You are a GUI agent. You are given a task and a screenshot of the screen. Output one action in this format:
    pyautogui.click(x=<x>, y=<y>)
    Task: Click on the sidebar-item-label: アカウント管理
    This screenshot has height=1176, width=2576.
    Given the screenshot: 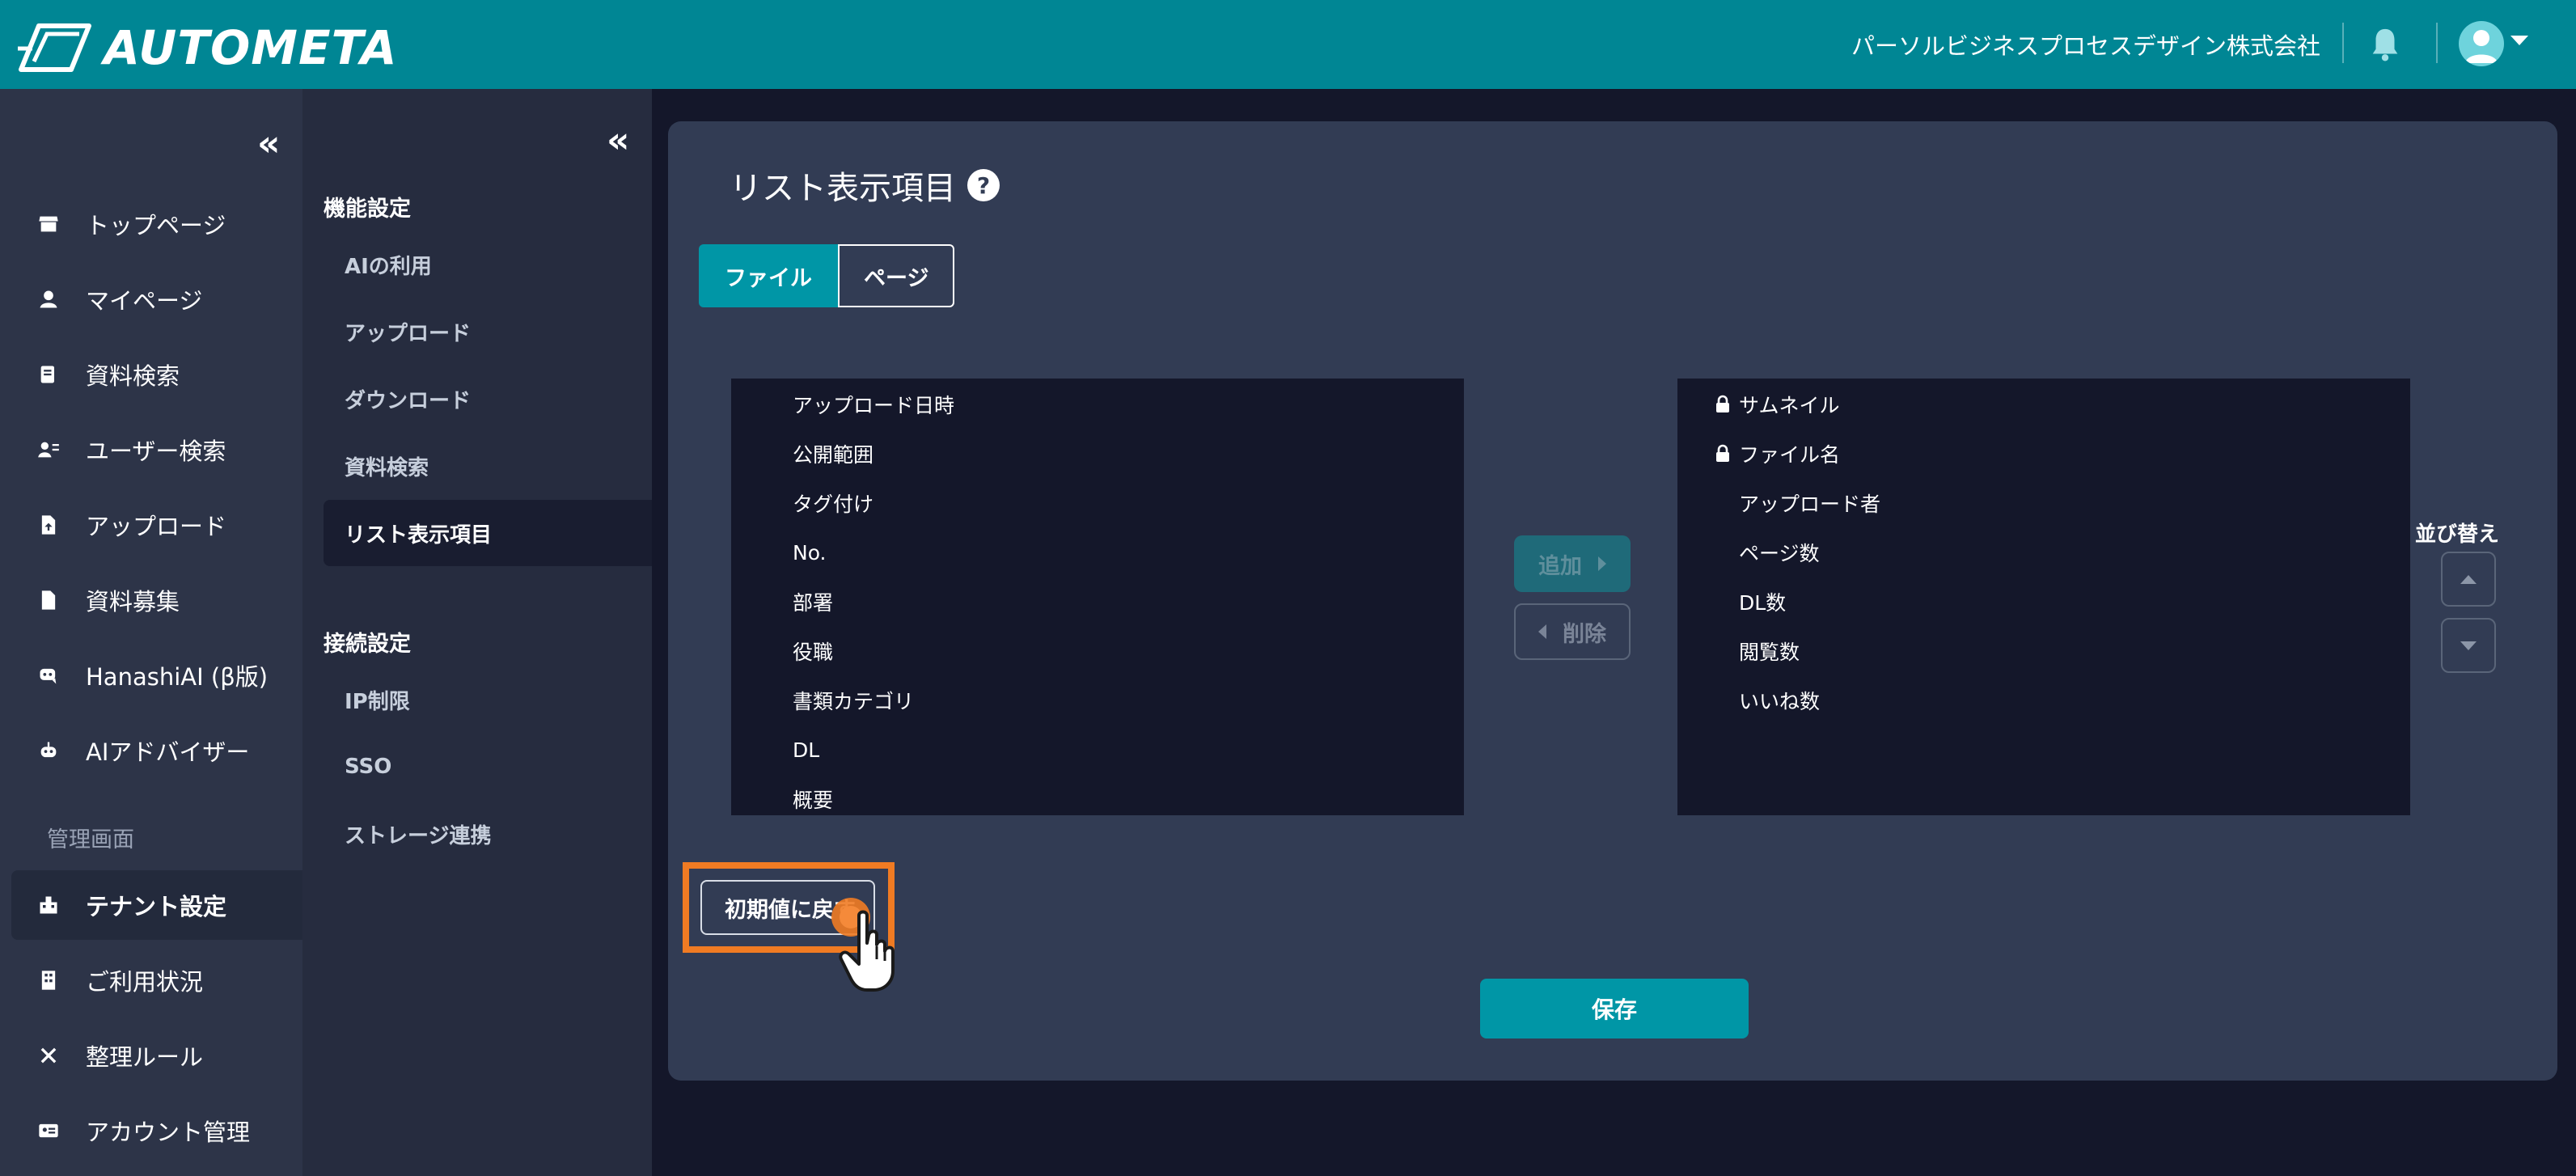 What is the action you would take?
    pyautogui.click(x=168, y=1133)
    